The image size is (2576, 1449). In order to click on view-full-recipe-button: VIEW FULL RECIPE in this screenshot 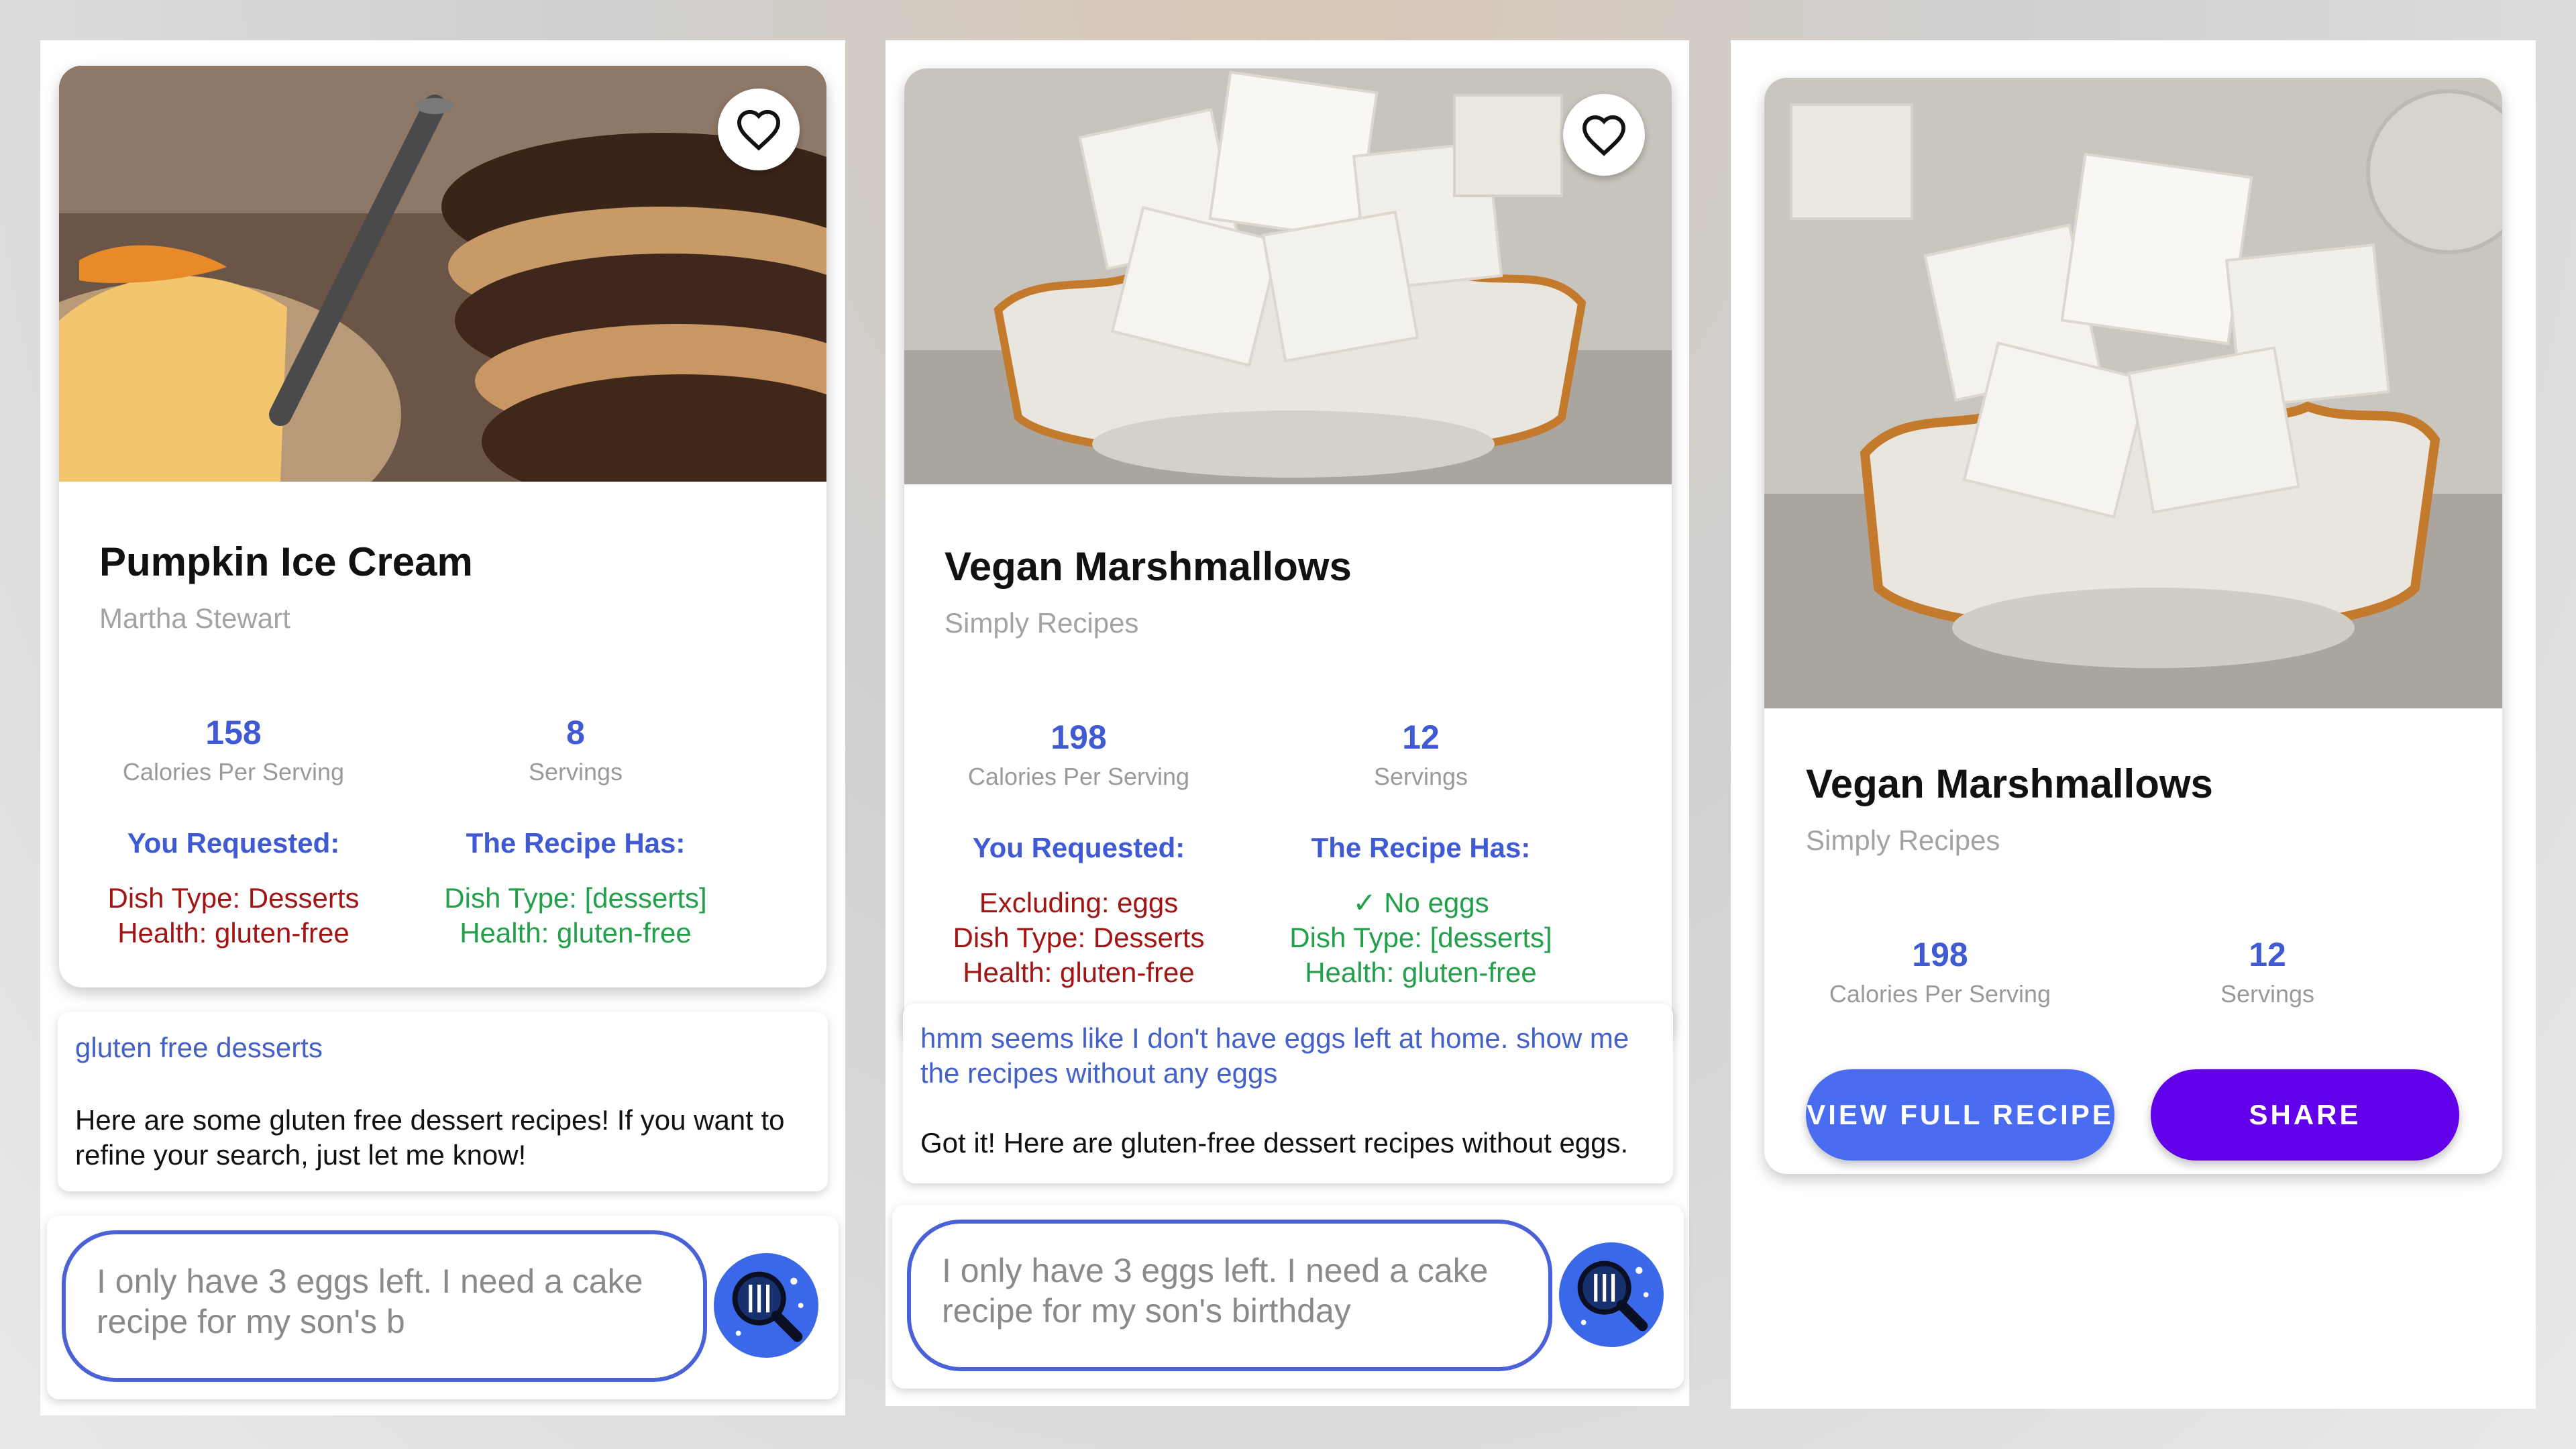, I will do `click(1960, 1115)`.